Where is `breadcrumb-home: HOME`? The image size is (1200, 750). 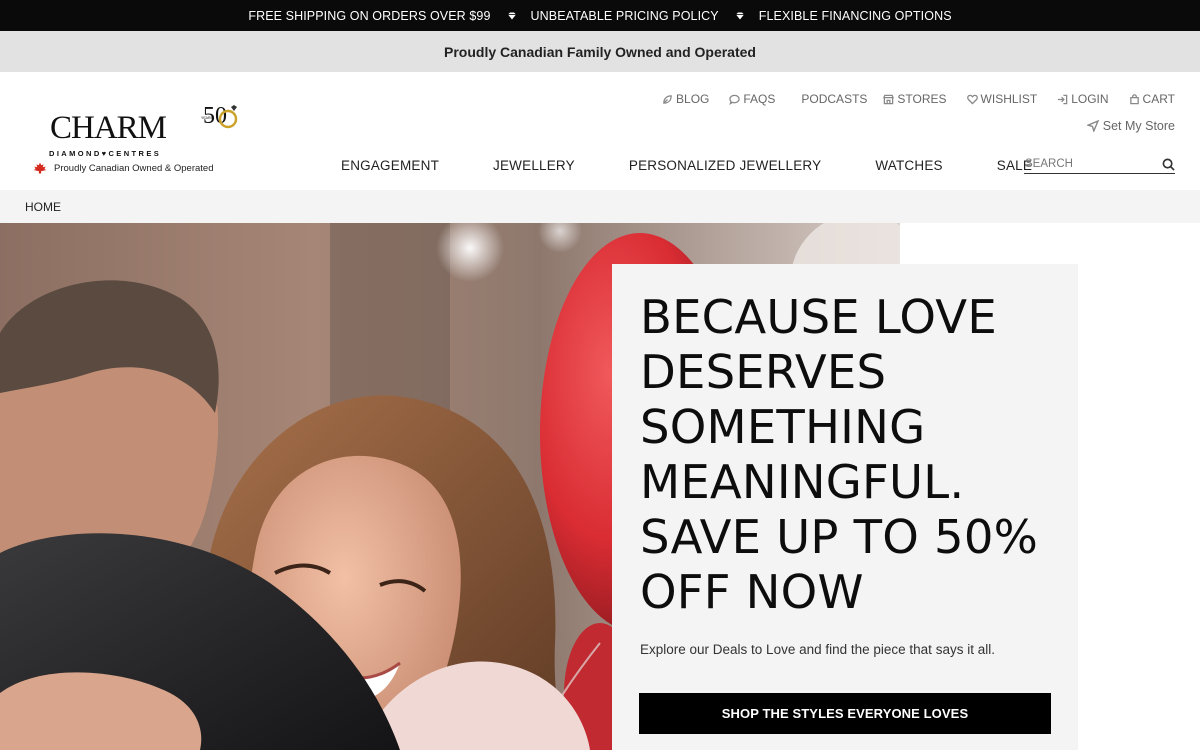
breadcrumb-home: HOME is located at coordinates (43, 207).